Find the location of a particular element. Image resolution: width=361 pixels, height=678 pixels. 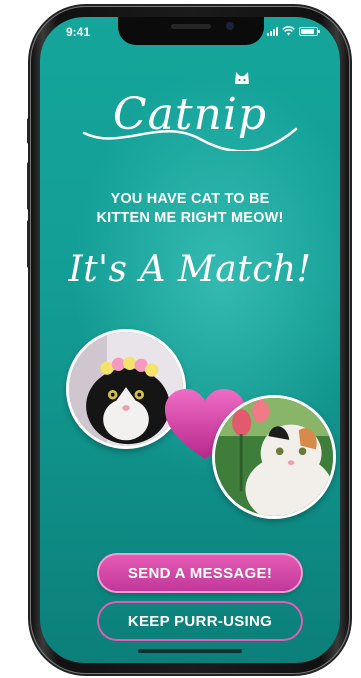

tagline: YOU HAVE CAT TO BE KITTEN ME RIGHT MEOW! is located at coordinates (190, 209).